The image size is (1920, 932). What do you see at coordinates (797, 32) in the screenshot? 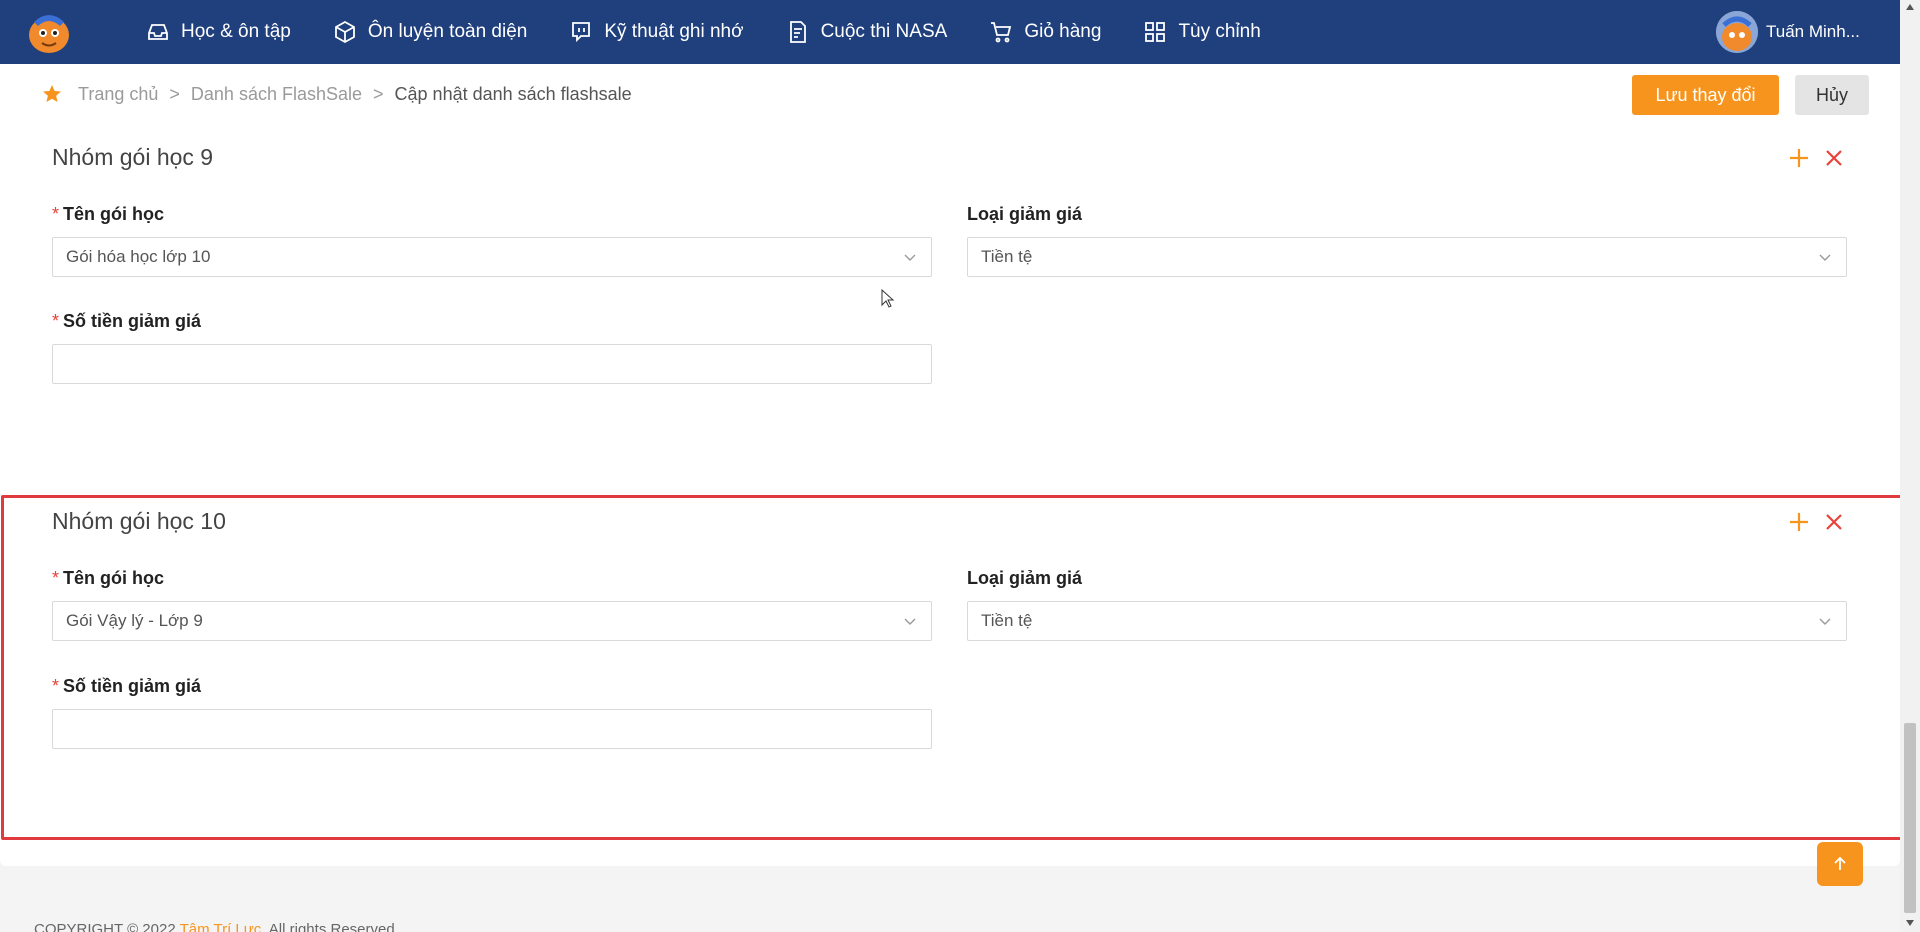
I see `document-icon` at bounding box center [797, 32].